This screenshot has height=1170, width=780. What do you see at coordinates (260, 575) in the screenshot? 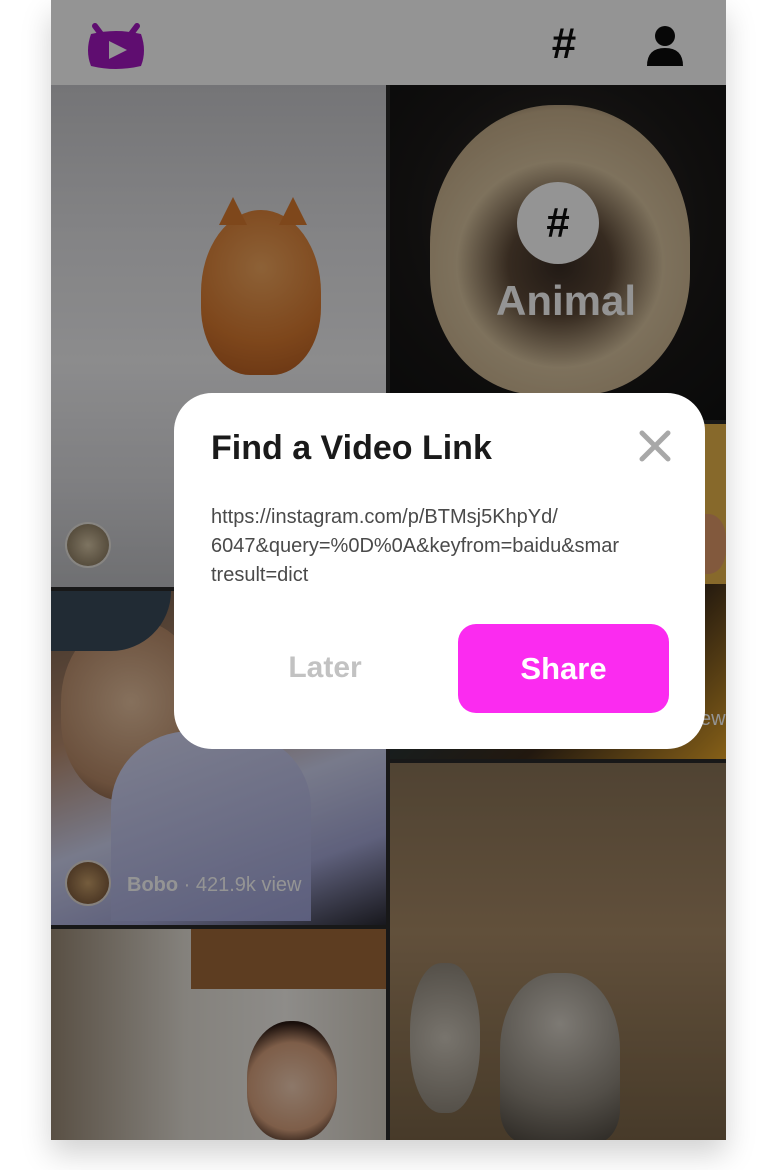
I see `link-line: tresult=dict` at bounding box center [260, 575].